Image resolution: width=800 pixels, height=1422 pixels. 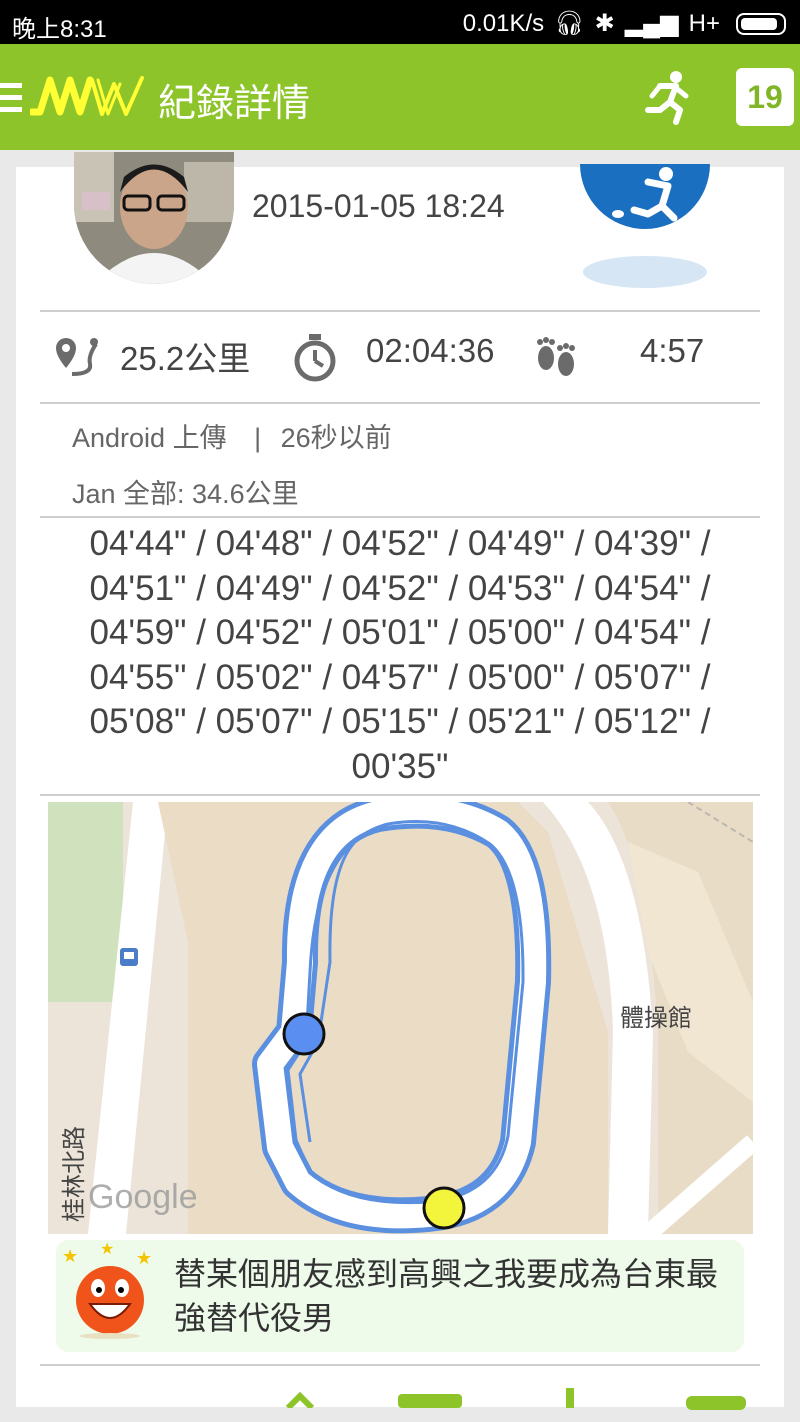 I want to click on upload-source: Android 上傳, so click(x=149, y=438).